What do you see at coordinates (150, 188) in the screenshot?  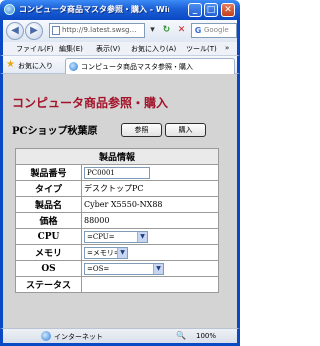 I see `type-value: デスクトップPC` at bounding box center [150, 188].